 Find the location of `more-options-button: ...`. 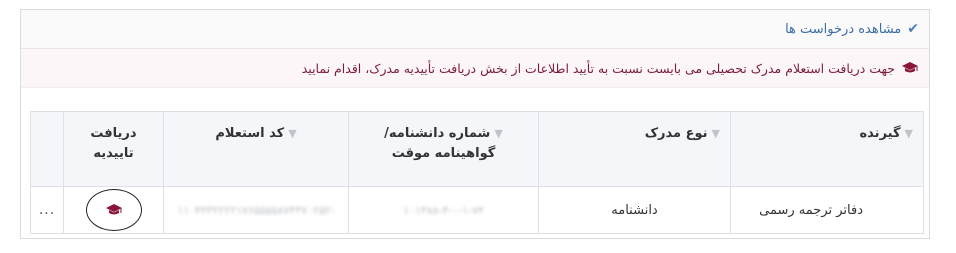

more-options-button: ... is located at coordinates (47, 210).